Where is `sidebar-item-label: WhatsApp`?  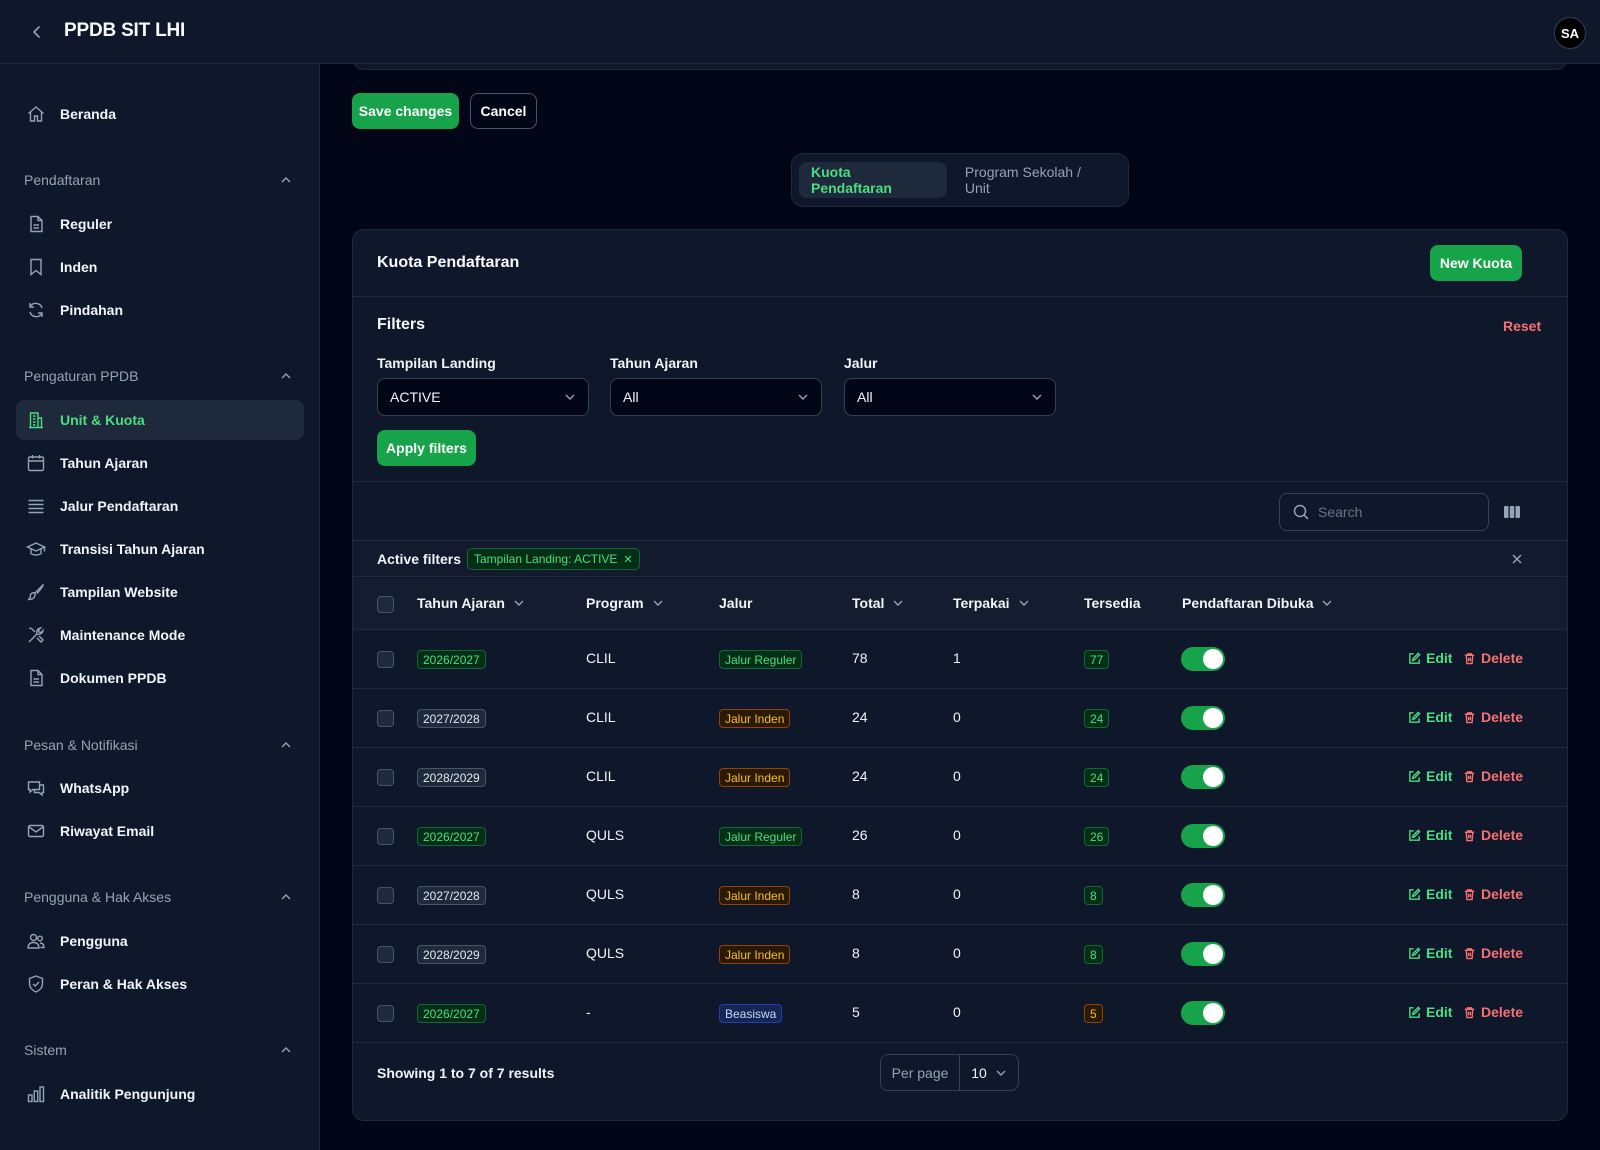 sidebar-item-label: WhatsApp is located at coordinates (95, 788).